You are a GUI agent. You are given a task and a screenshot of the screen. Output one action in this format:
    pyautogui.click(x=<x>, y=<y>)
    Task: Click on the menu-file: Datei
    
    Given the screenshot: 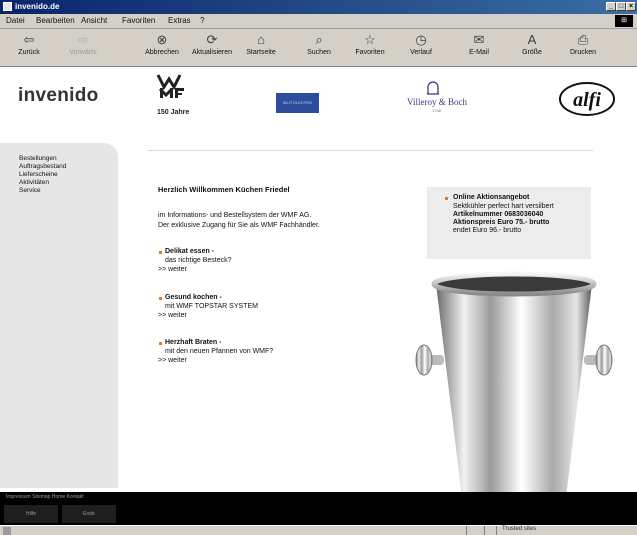 What is the action you would take?
    pyautogui.click(x=15, y=20)
    